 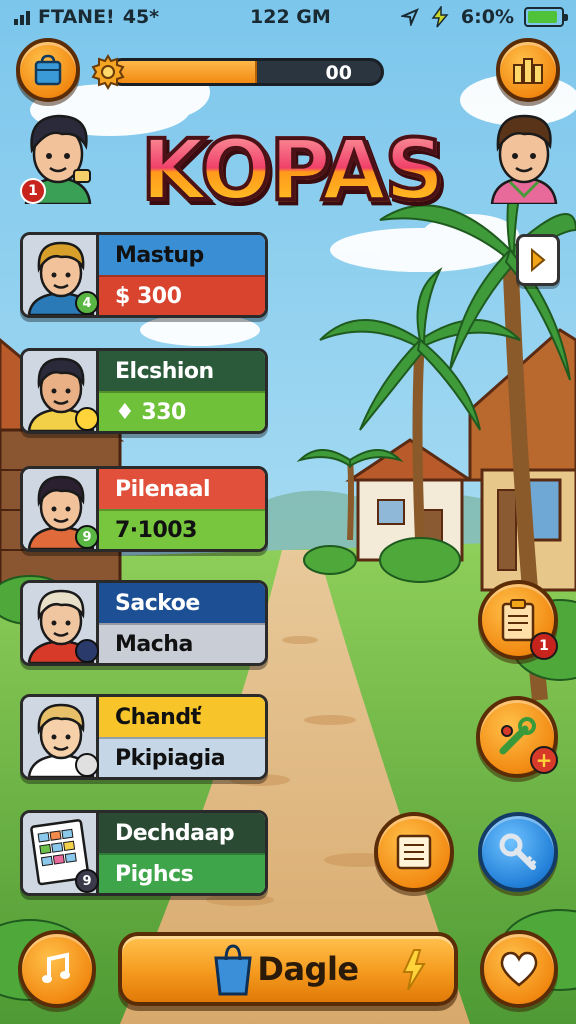 I want to click on clock: 122 GM, so click(x=290, y=17).